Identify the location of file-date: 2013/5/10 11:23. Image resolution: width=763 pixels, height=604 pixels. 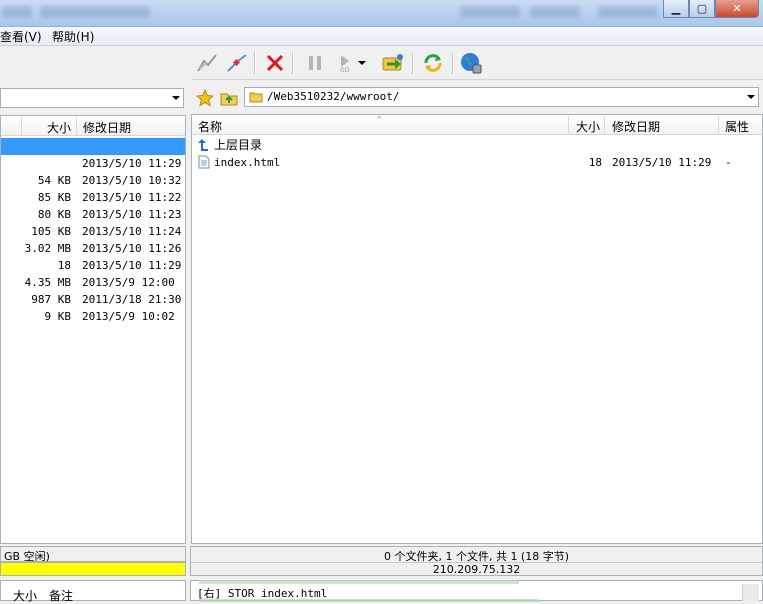
(132, 214).